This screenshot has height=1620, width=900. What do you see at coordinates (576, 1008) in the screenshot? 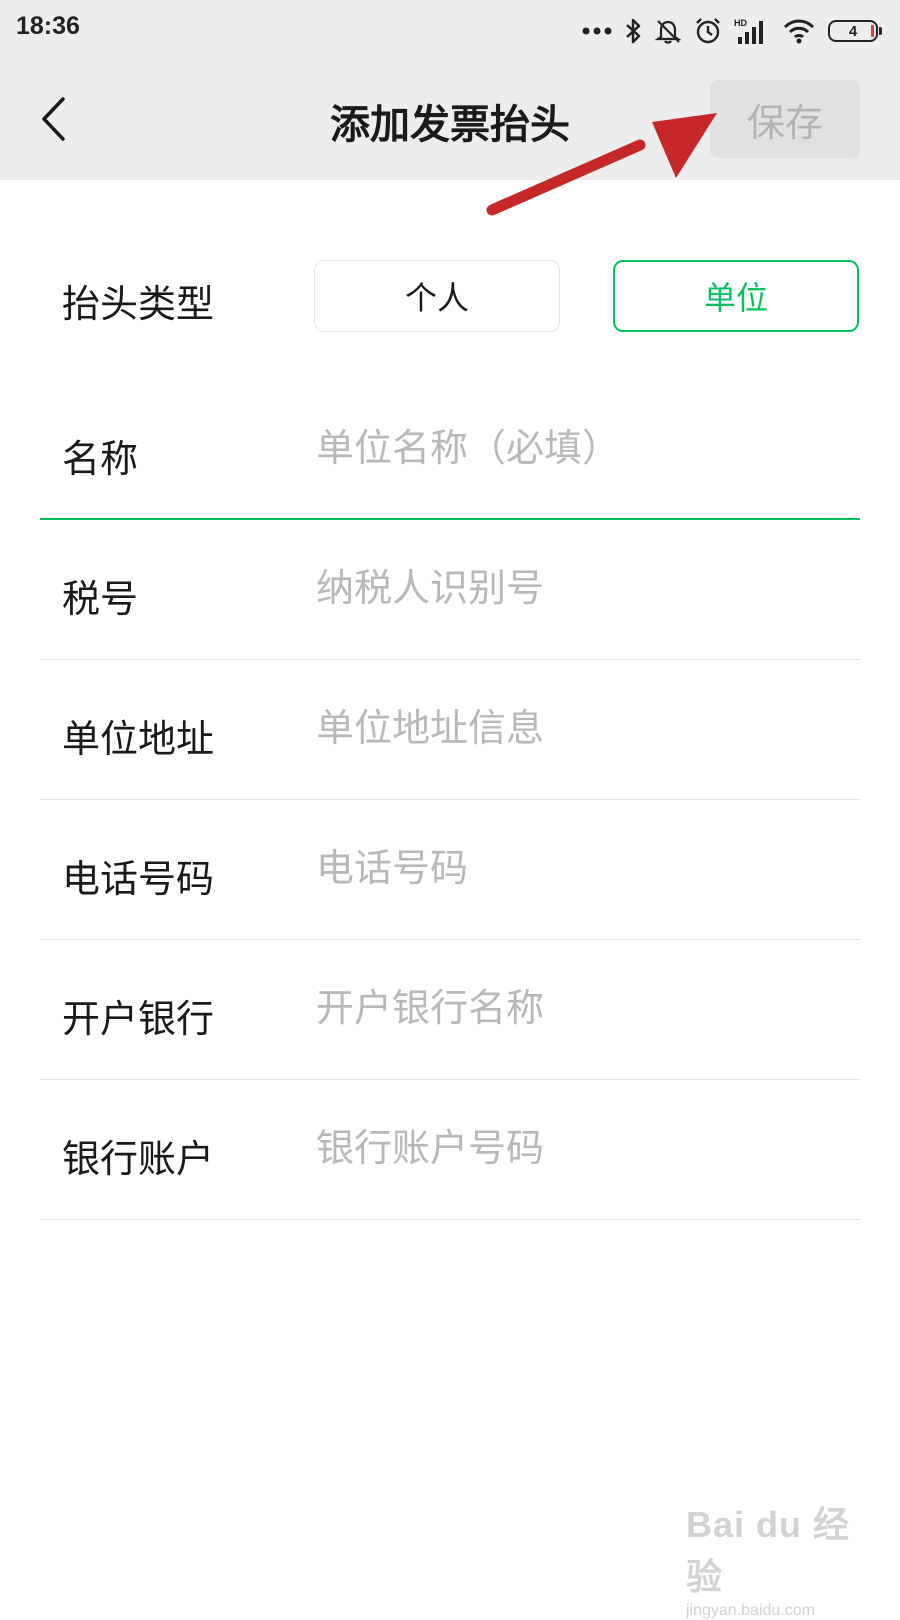
I see `bank-name-input` at bounding box center [576, 1008].